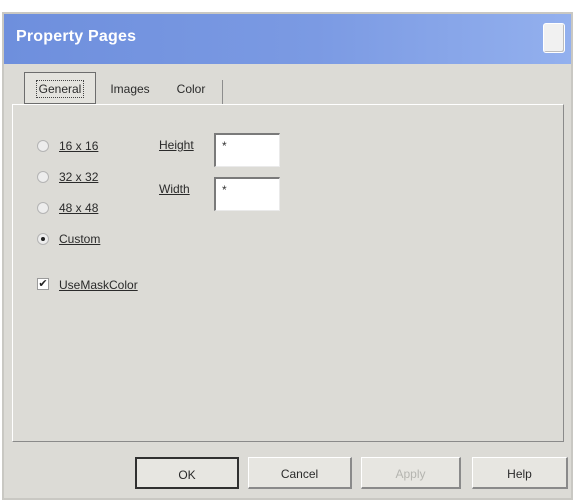 The image size is (575, 503). Describe the element at coordinates (187, 473) in the screenshot. I see `ok-button: OK` at that location.